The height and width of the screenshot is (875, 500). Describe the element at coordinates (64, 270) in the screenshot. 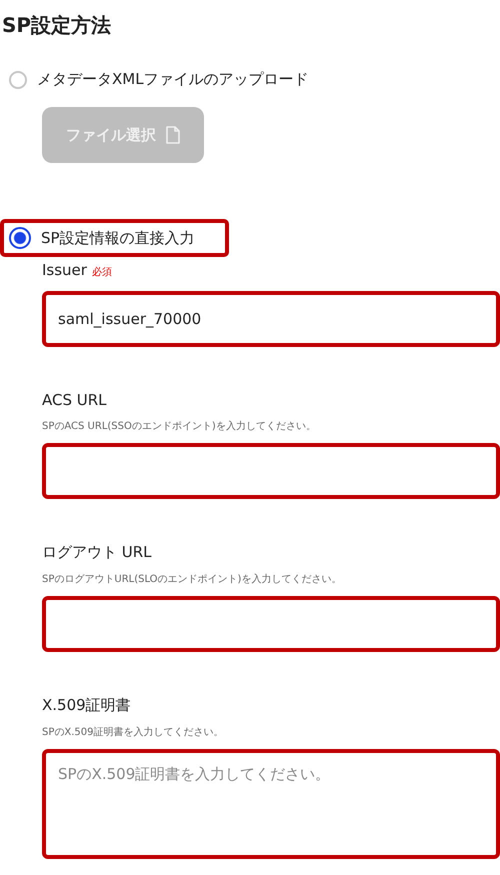

I see `field-label: Issuer` at that location.